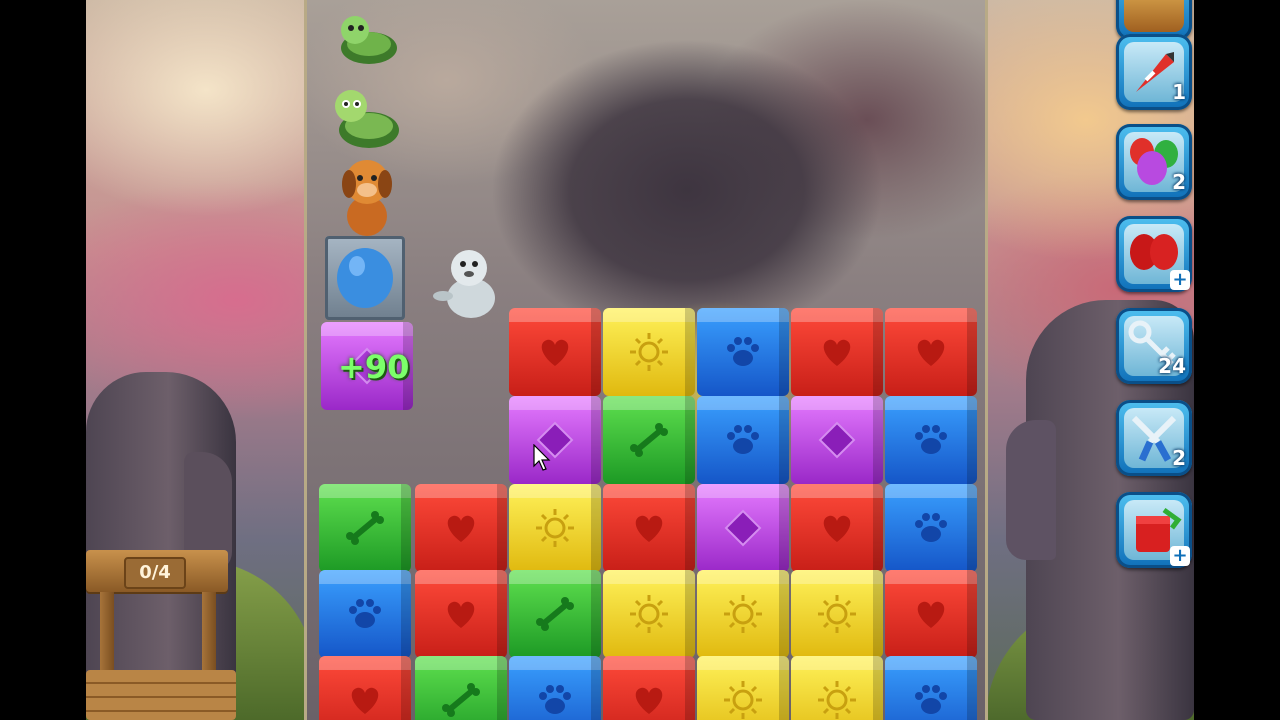  I want to click on balloon-cage, so click(365, 278).